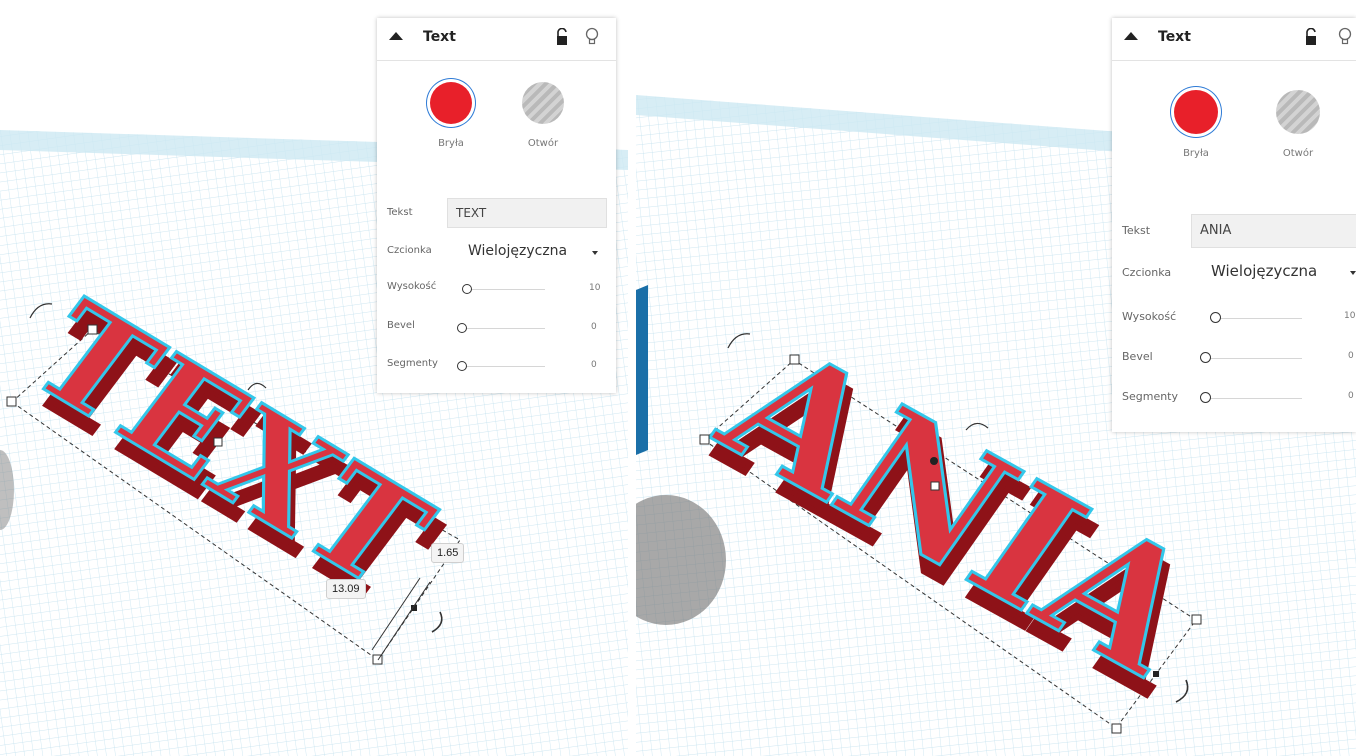  What do you see at coordinates (1156, 674) in the screenshot?
I see `resize-handle-small` at bounding box center [1156, 674].